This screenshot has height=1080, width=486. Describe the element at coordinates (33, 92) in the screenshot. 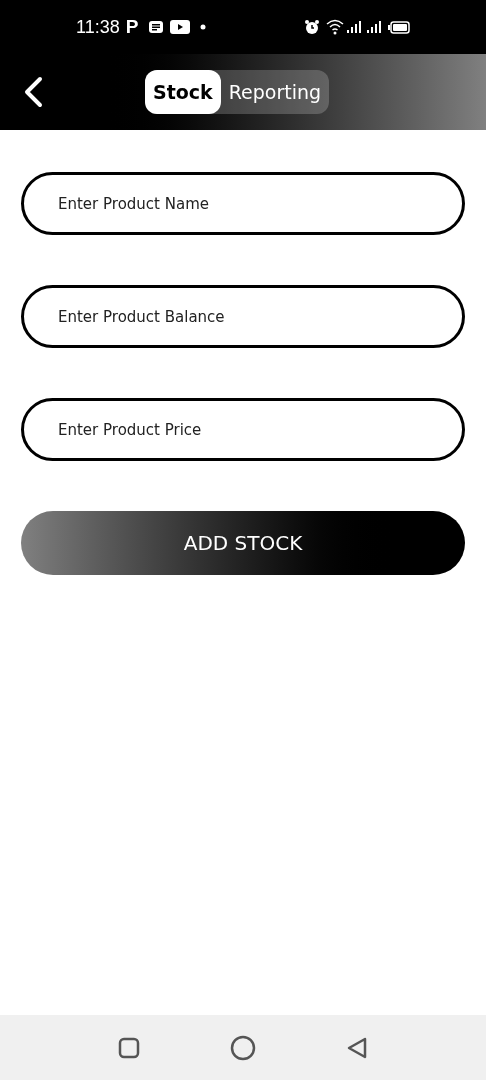

I see `back-icon` at that location.